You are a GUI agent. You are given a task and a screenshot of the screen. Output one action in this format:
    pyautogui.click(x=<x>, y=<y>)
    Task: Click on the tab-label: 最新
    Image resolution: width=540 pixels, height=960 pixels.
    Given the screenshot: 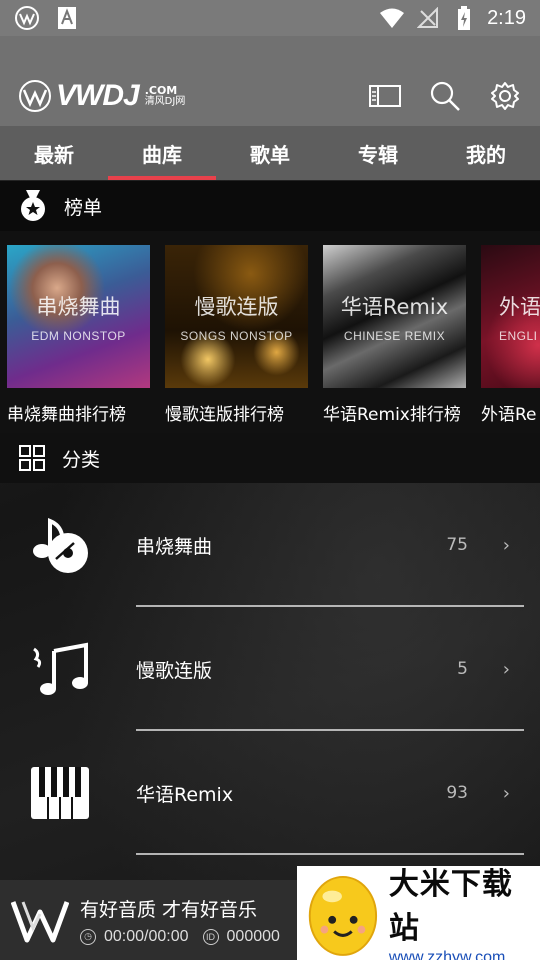 What is the action you would take?
    pyautogui.click(x=54, y=154)
    